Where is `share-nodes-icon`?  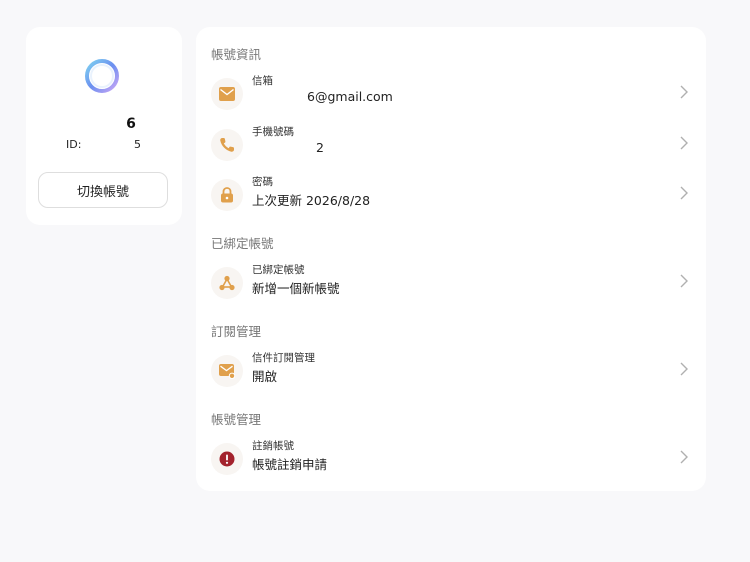 share-nodes-icon is located at coordinates (227, 283).